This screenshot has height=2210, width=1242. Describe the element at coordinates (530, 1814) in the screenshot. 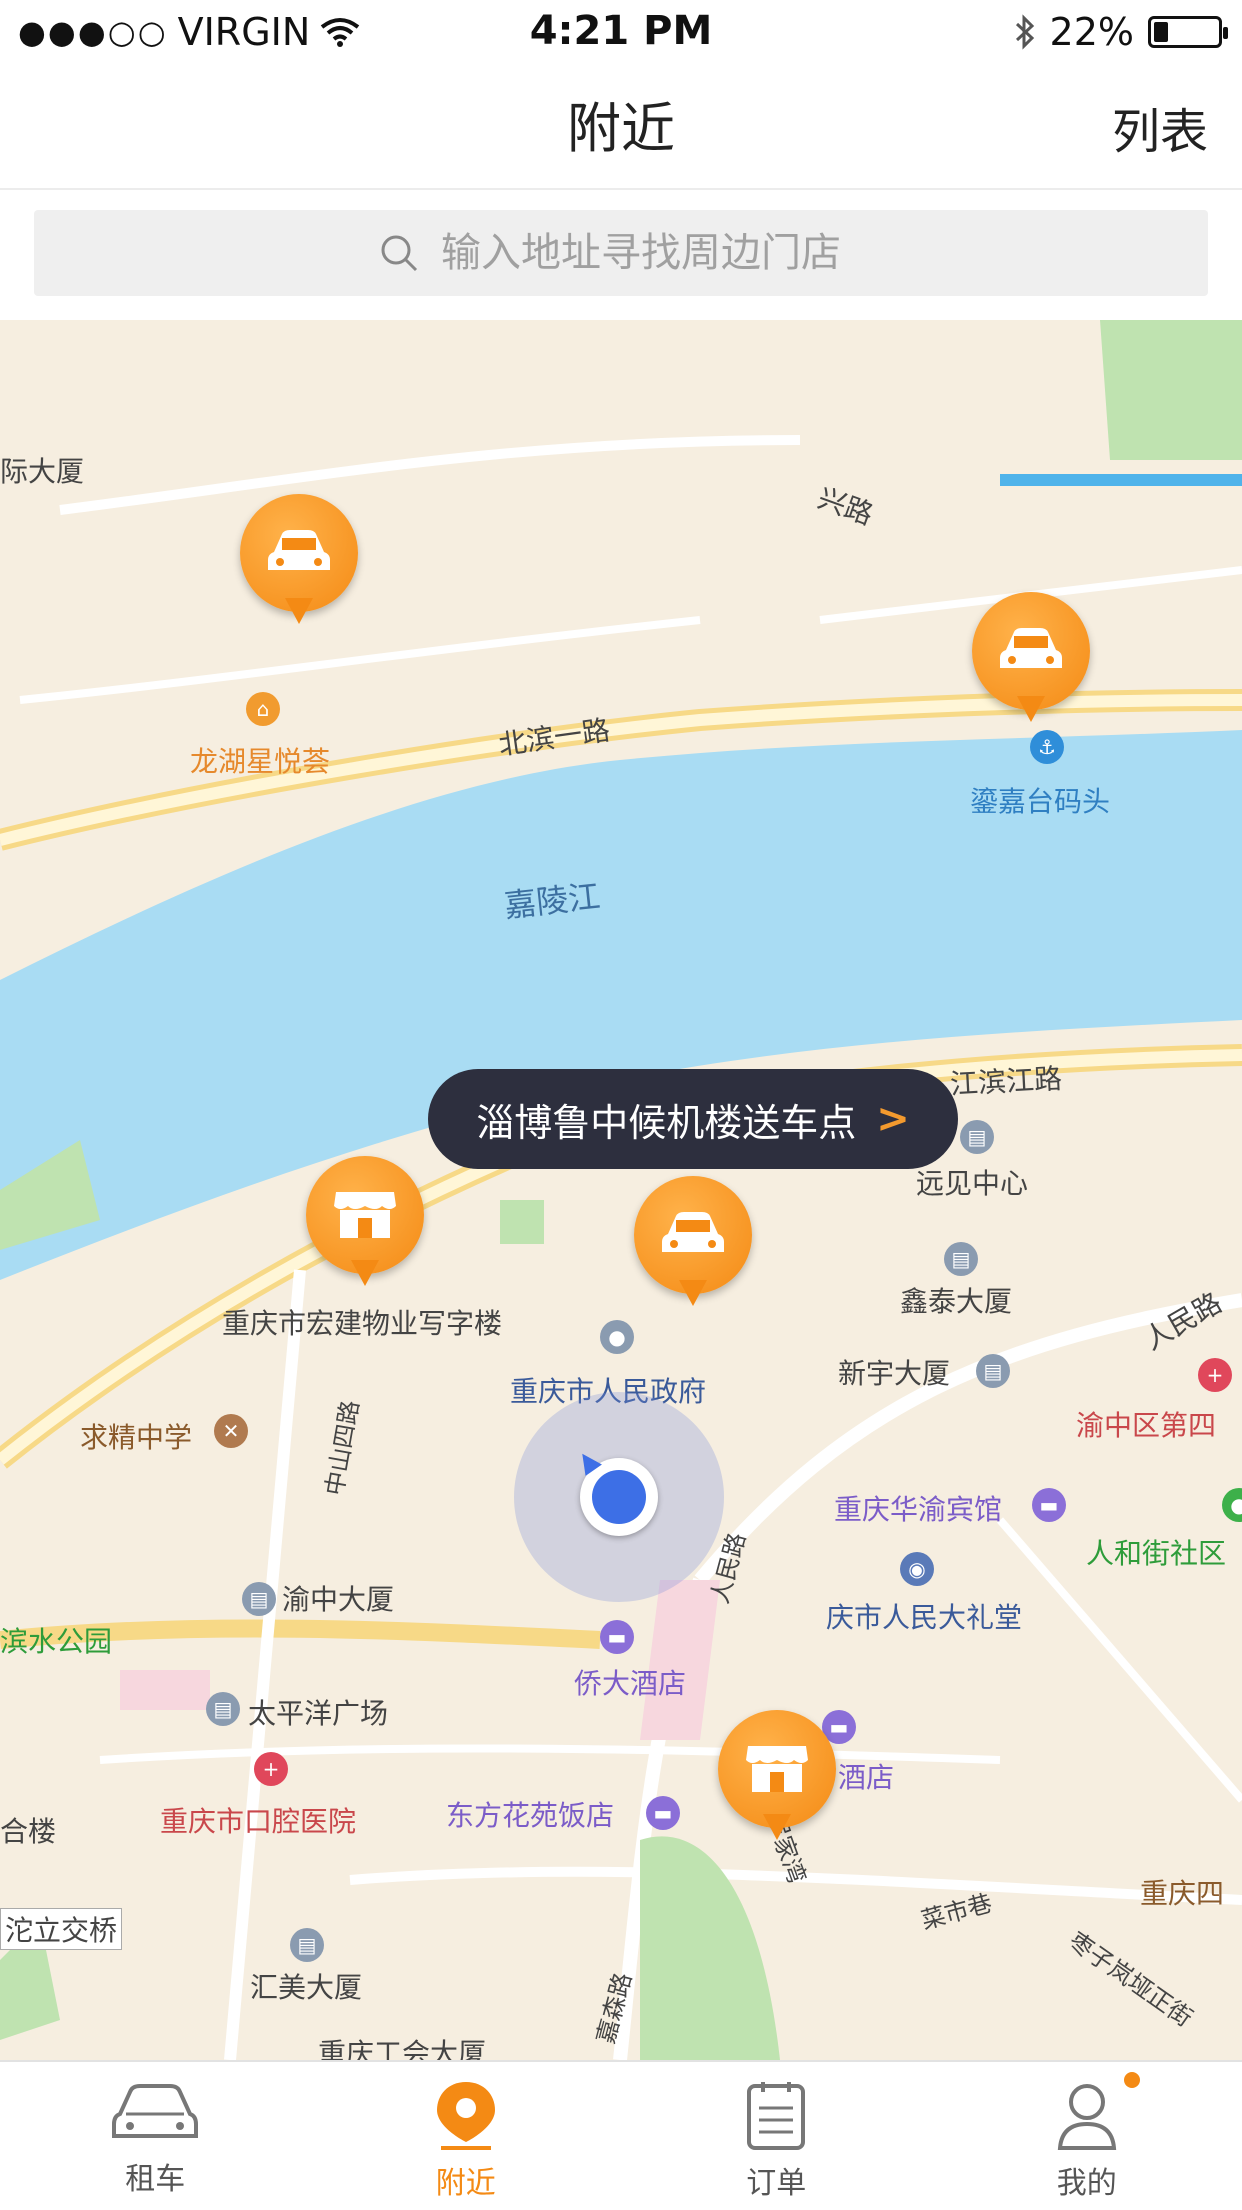

I see `map-label: 东方花苑饭店` at that location.